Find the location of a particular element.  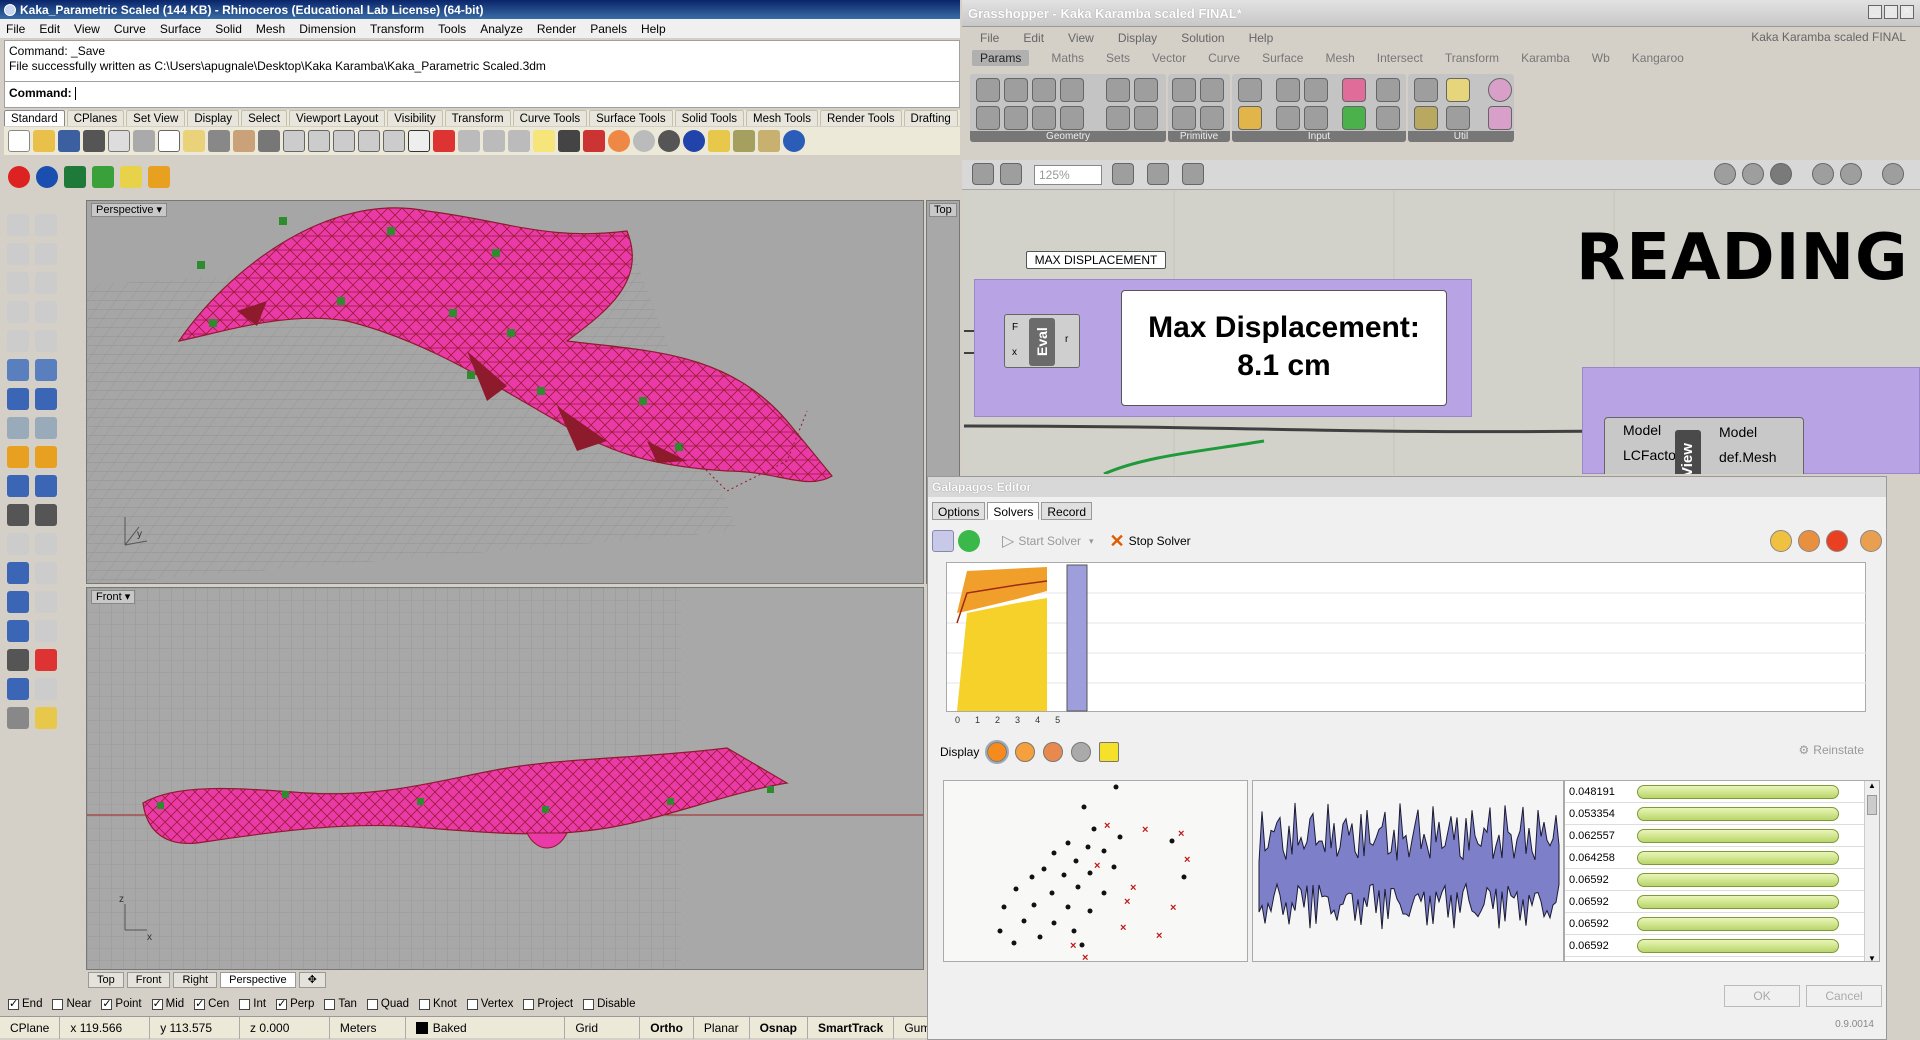

start-solver-button: ▷ Start Solver ▾ is located at coordinates (1048, 541).